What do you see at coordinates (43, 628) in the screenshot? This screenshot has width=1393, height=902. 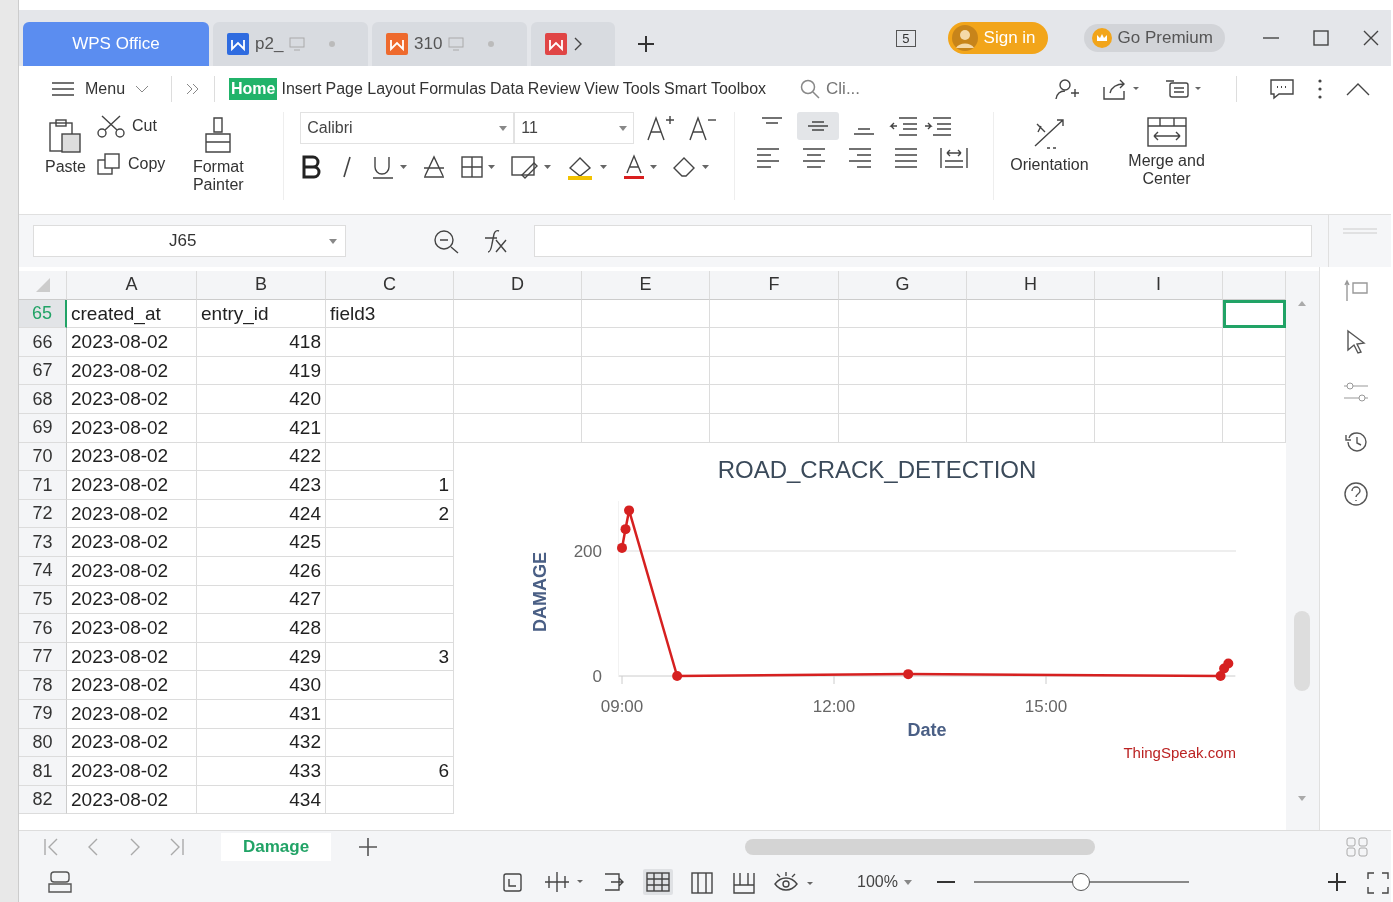 I see `row-header: 76` at bounding box center [43, 628].